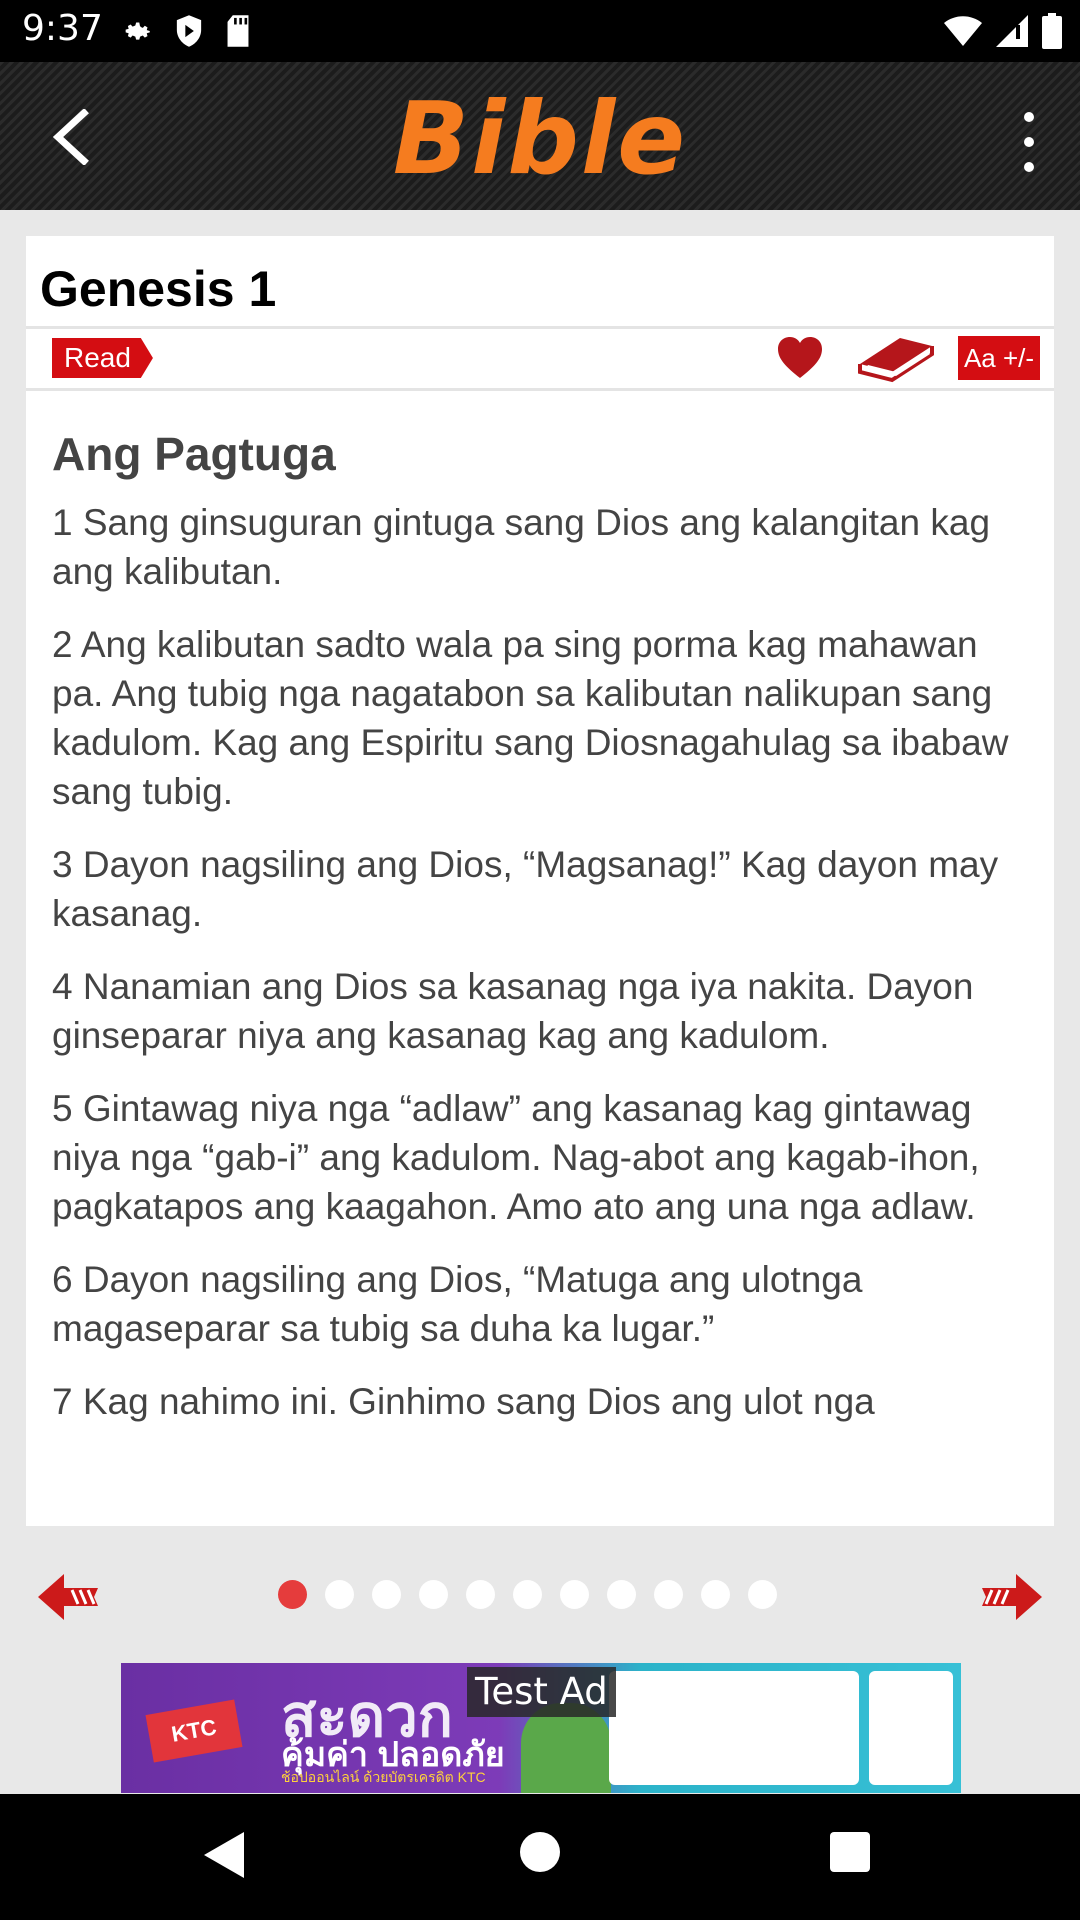 The height and width of the screenshot is (1920, 1080). Describe the element at coordinates (292, 1594) in the screenshot. I see `page-dot-active` at that location.